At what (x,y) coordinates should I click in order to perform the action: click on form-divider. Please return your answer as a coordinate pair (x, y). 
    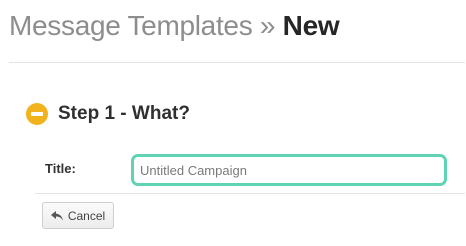
    Looking at the image, I should click on (250, 193).